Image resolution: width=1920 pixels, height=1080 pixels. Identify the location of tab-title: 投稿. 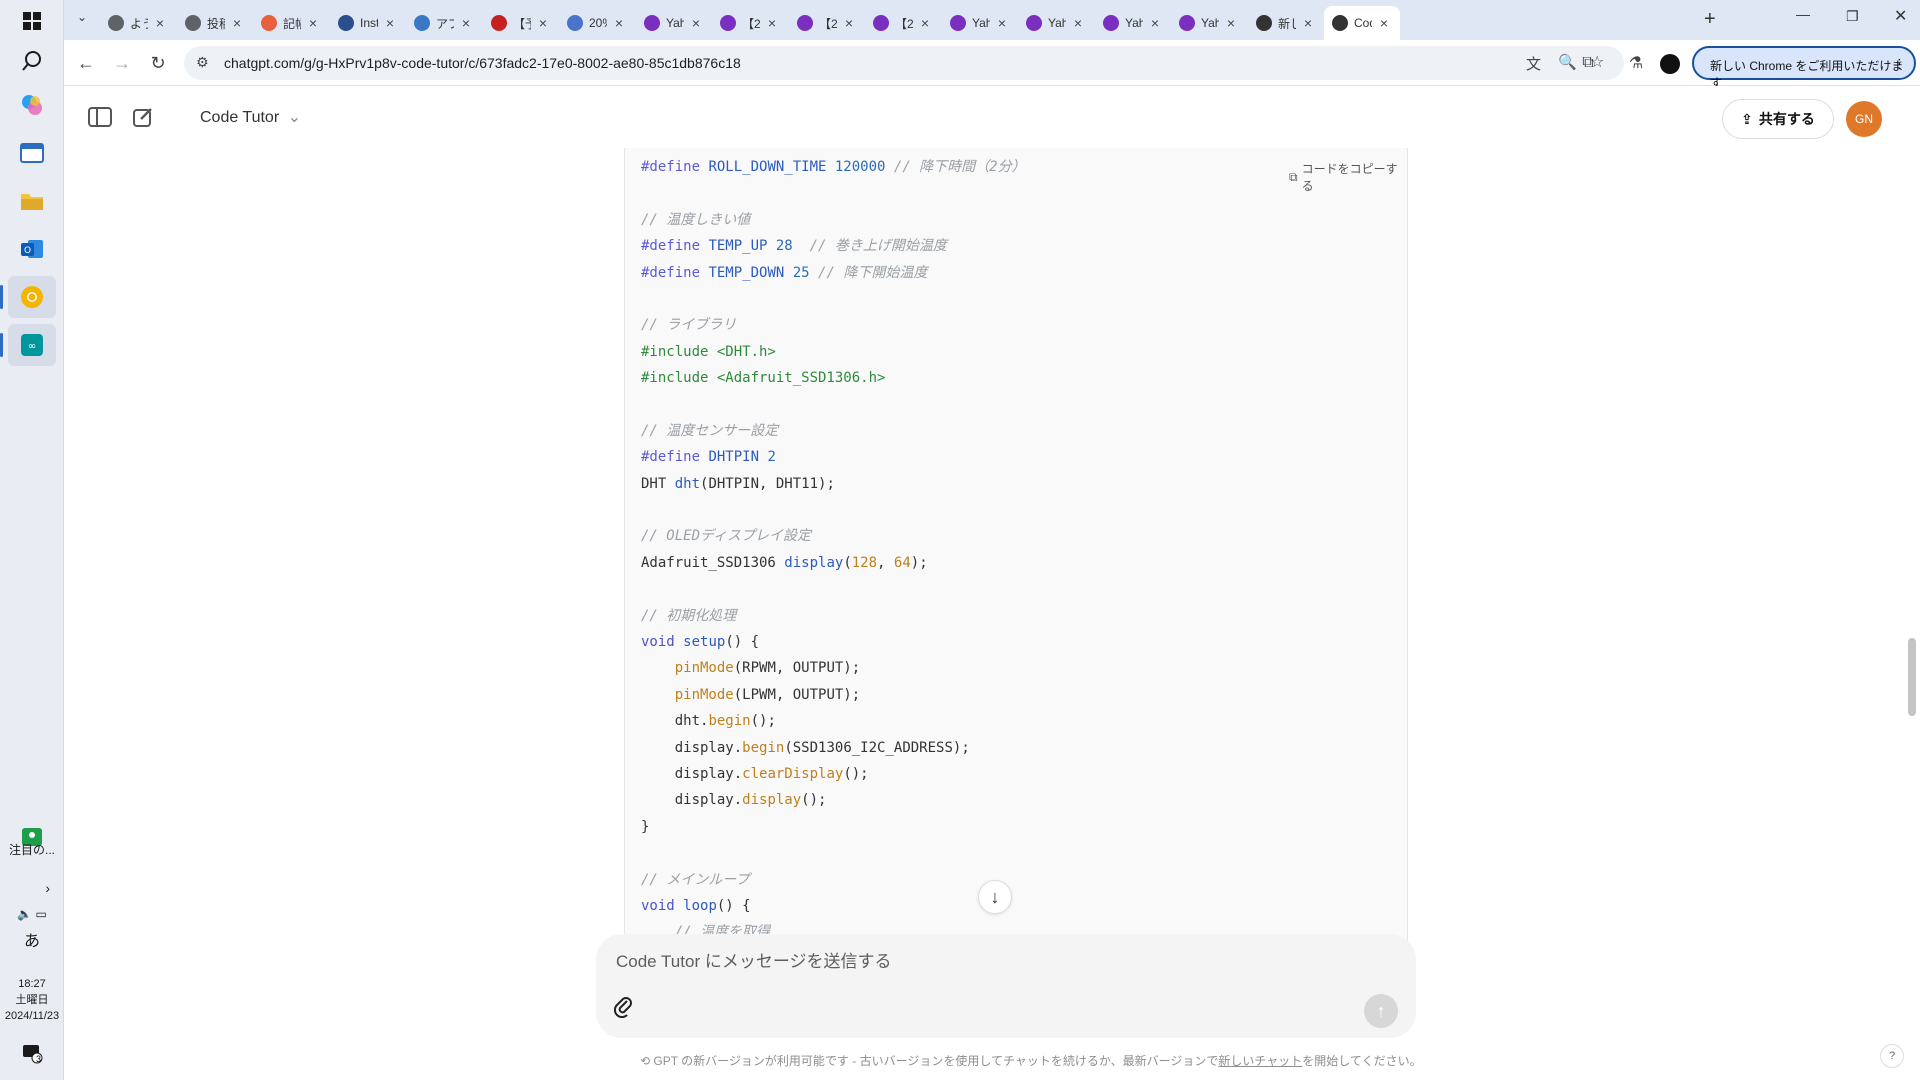
(216, 23).